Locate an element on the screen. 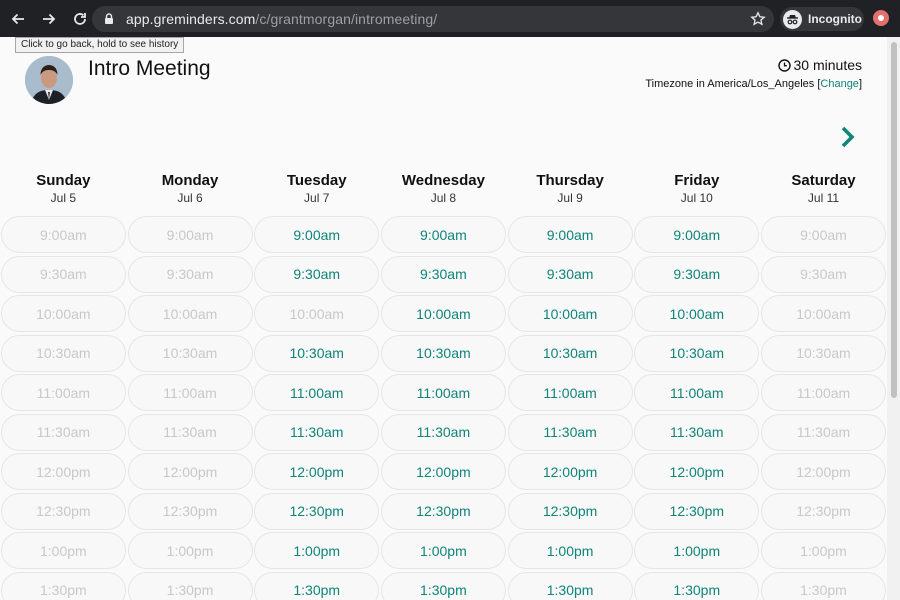  available-slot-thursday: 1:30pm is located at coordinates (570, 585).